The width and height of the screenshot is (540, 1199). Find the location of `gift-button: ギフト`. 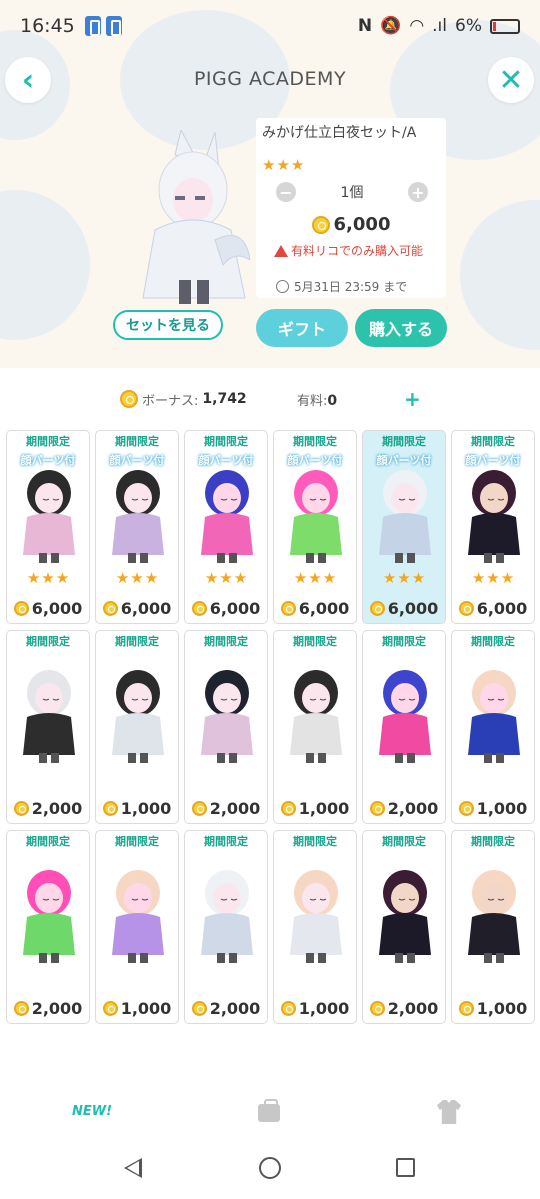

gift-button: ギフト is located at coordinates (302, 328).